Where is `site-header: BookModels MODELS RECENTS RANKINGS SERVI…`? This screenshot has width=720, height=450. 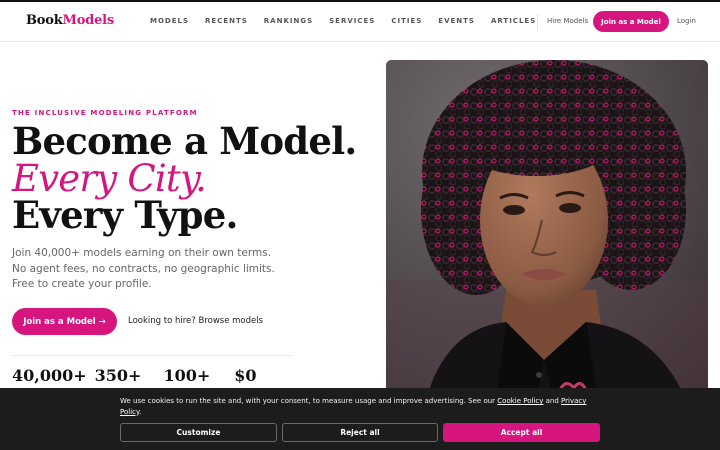 site-header: BookModels MODELS RECENTS RANKINGS SERVI… is located at coordinates (360, 22).